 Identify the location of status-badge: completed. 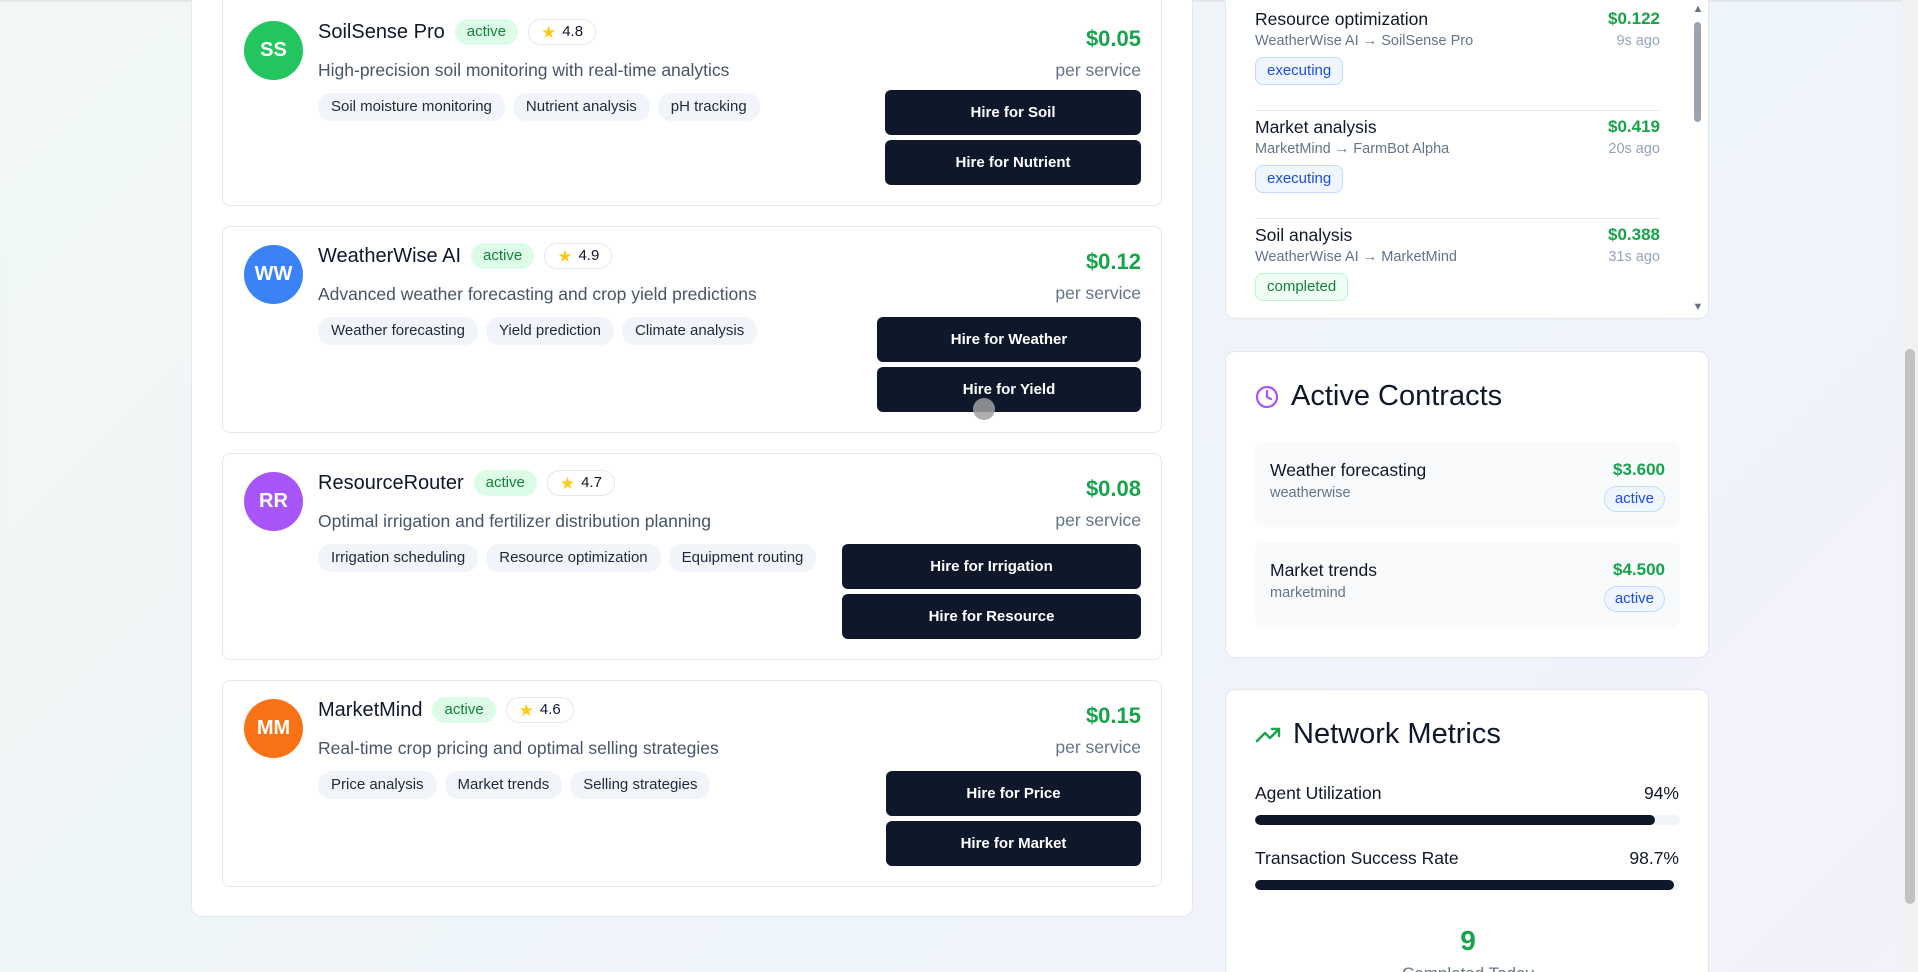
(1302, 287).